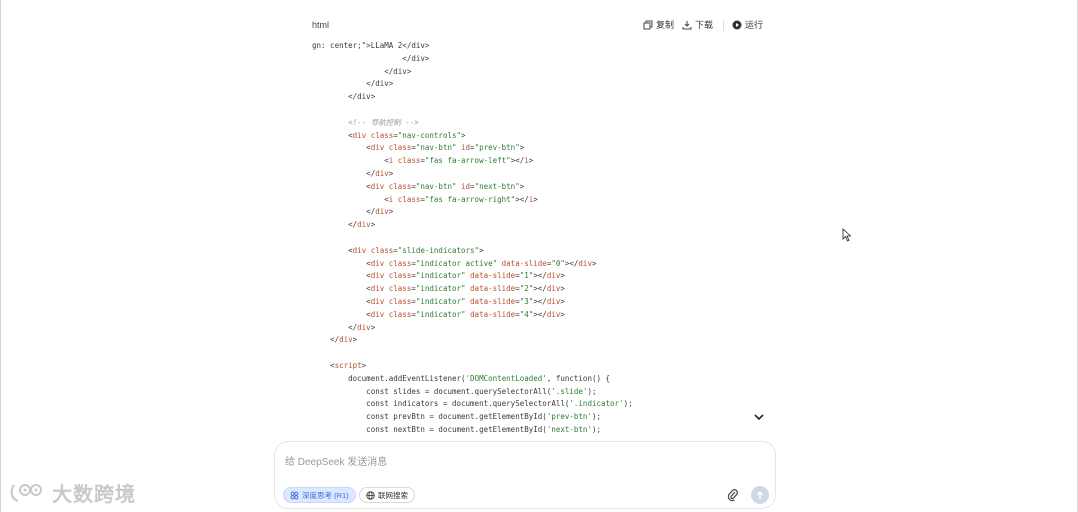 Image resolution: width=1078 pixels, height=512 pixels. What do you see at coordinates (760, 495) in the screenshot?
I see `send-button` at bounding box center [760, 495].